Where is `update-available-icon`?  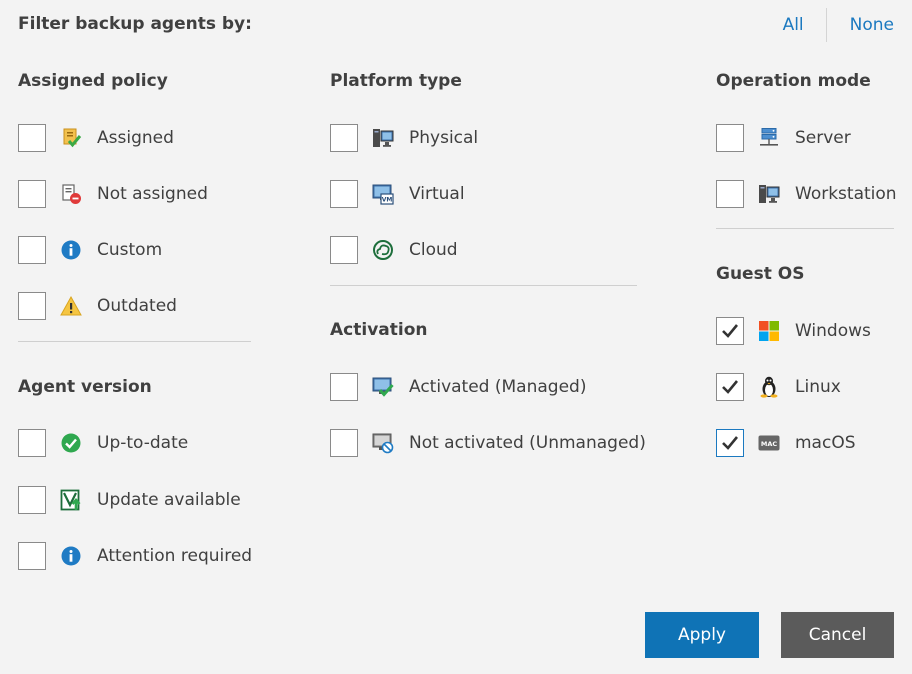 update-available-icon is located at coordinates (71, 500).